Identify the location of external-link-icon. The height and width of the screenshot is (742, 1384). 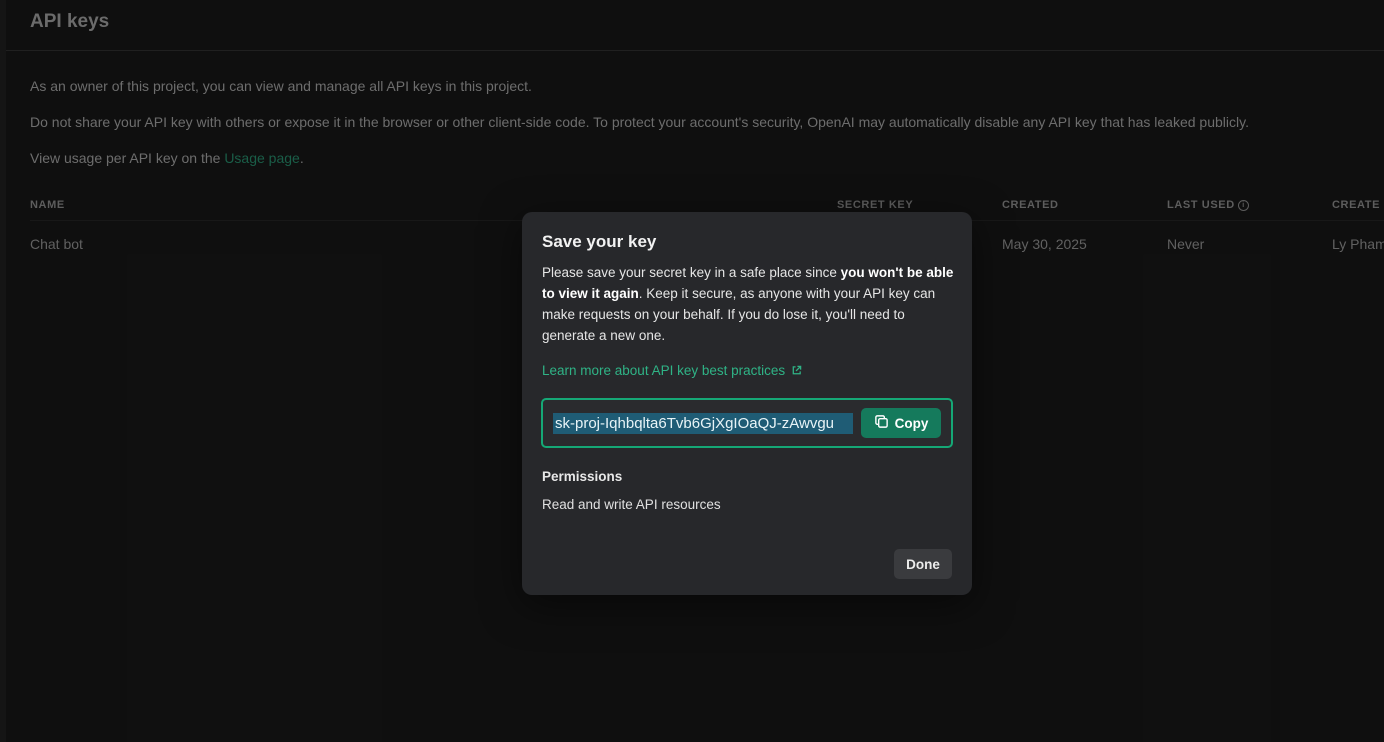
(796, 371).